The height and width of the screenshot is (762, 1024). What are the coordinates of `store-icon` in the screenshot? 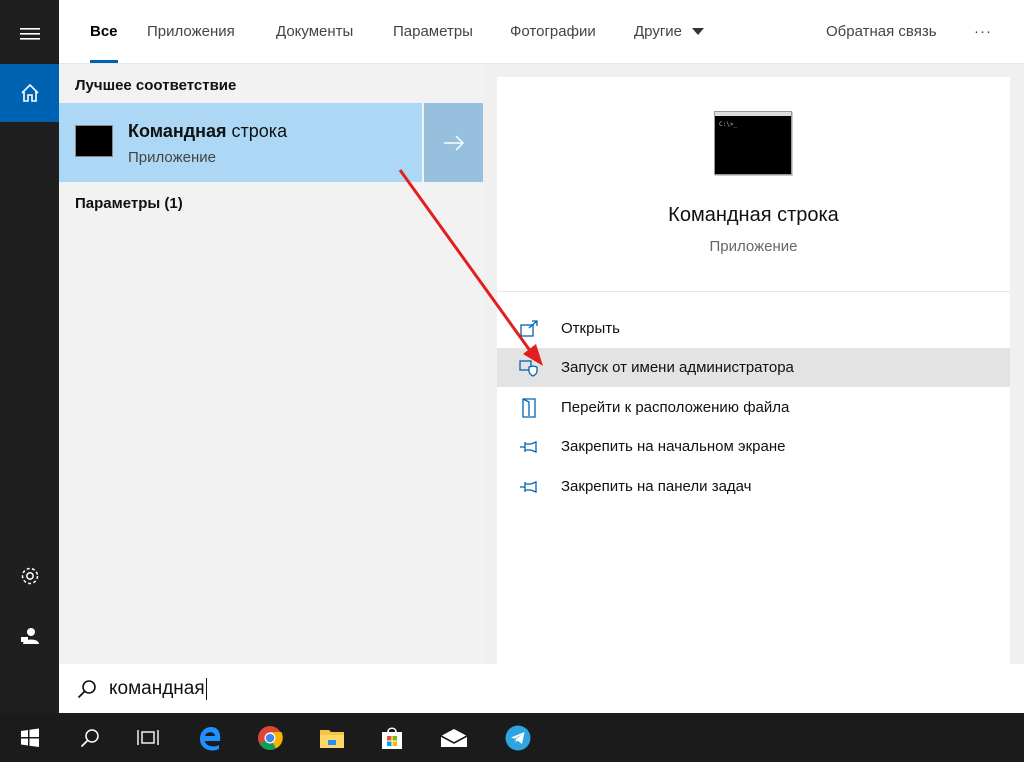 It's located at (392, 738).